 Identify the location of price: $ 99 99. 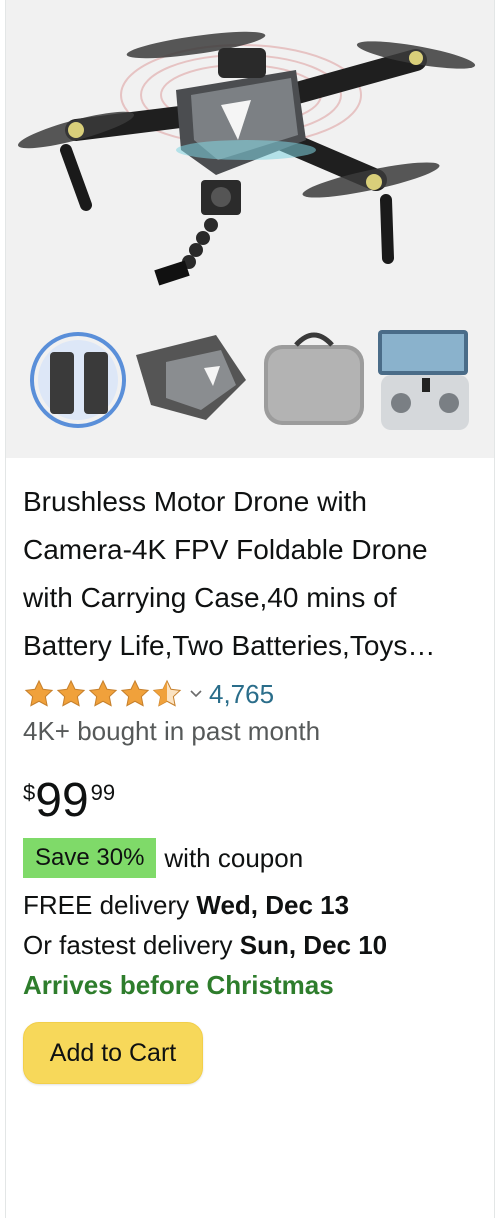
(69, 801).